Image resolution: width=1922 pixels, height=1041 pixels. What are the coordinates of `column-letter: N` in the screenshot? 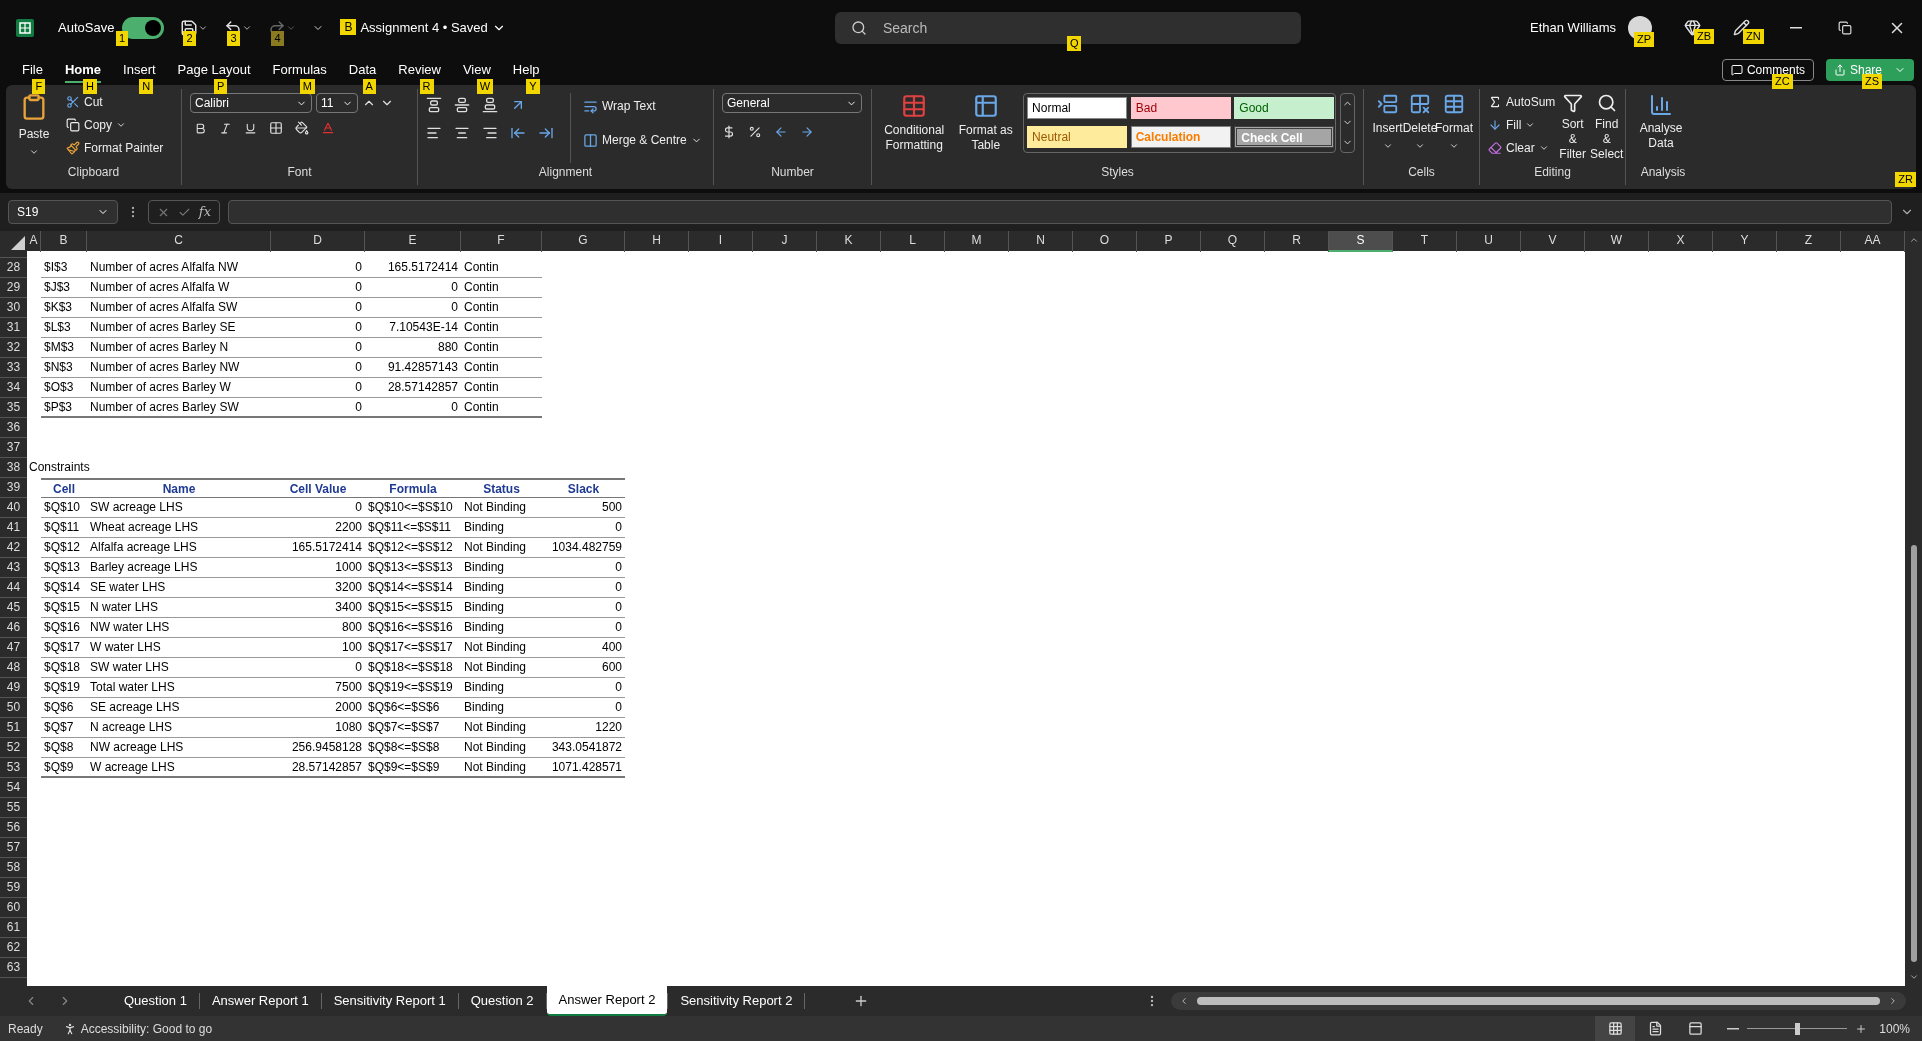 It's located at (1041, 241).